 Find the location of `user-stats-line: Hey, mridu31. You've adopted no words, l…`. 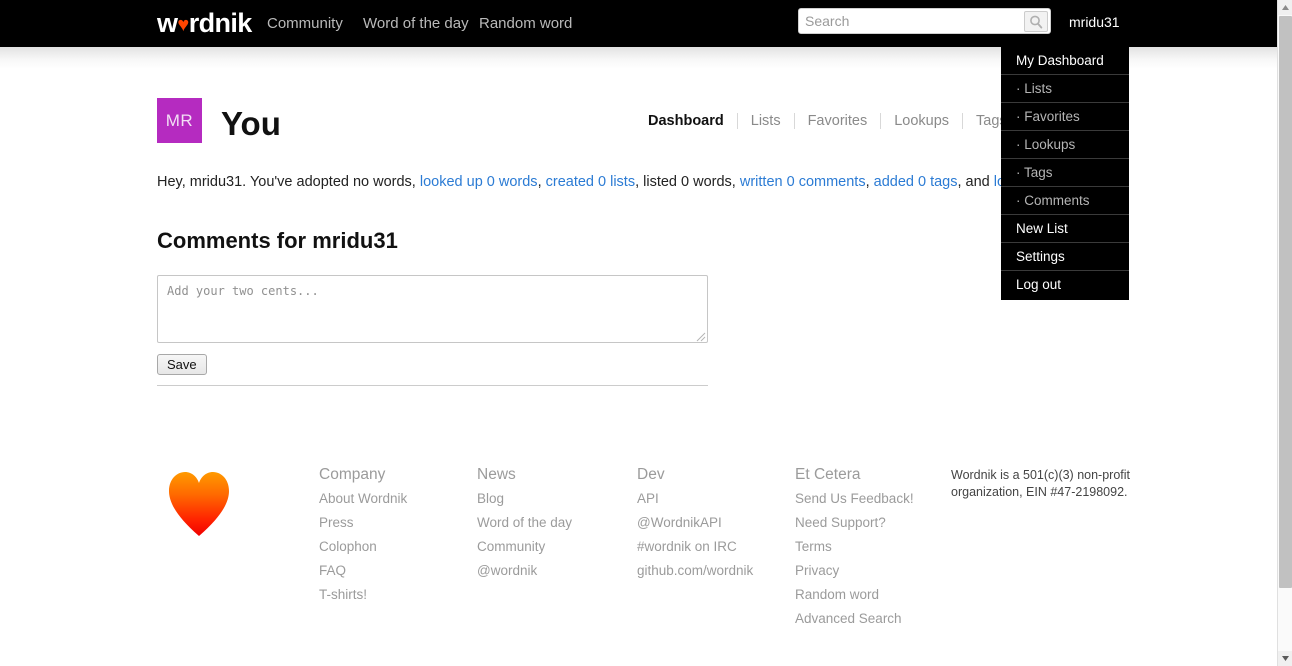

user-stats-line: Hey, mridu31. You've adopted no words, l… is located at coordinates (620, 182).